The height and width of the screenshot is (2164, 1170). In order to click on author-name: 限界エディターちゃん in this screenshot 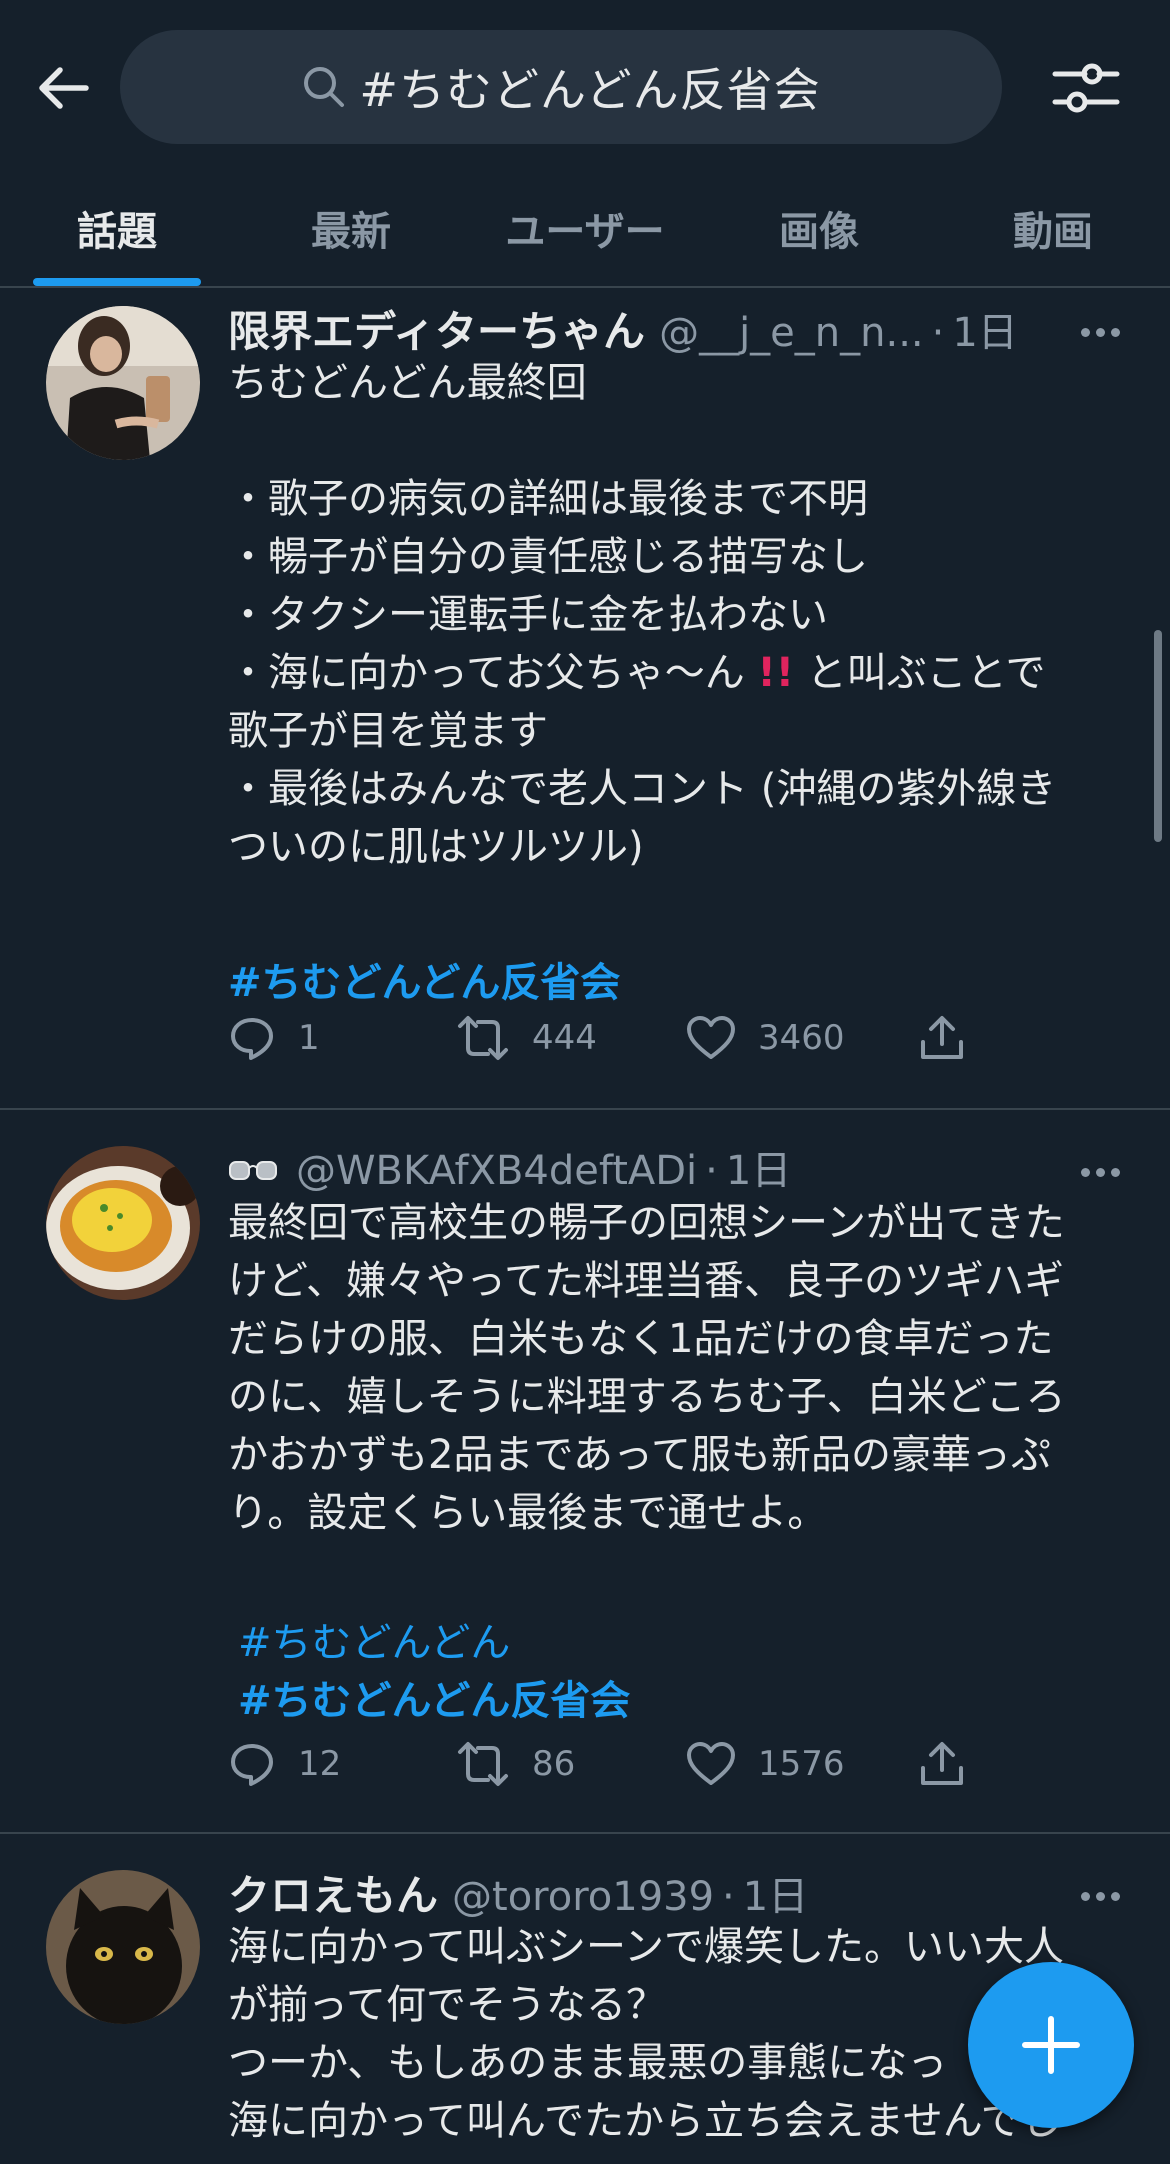, I will do `click(436, 328)`.